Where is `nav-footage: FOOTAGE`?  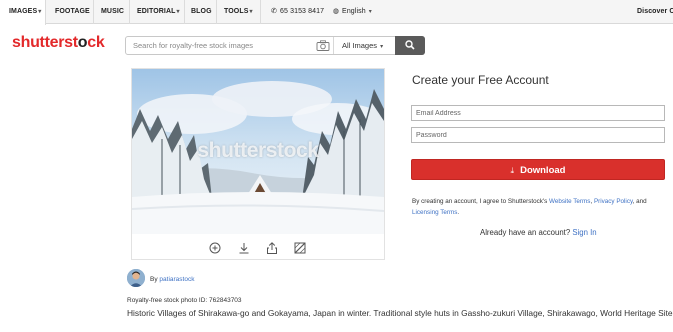 nav-footage: FOOTAGE is located at coordinates (72, 12).